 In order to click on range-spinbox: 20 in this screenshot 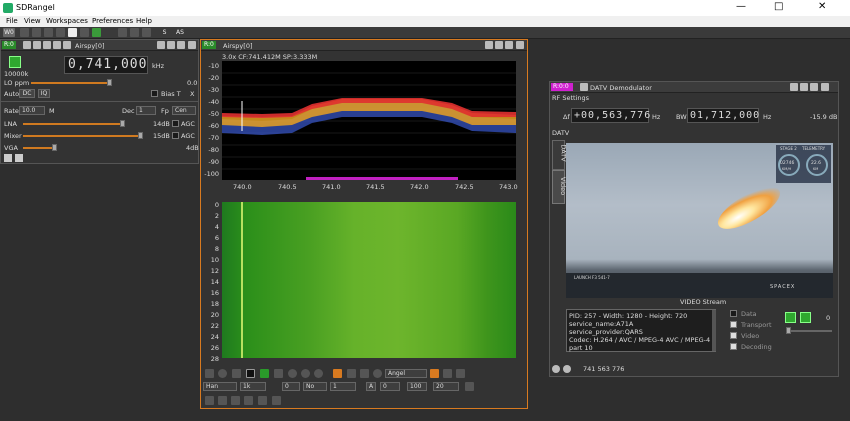, I will do `click(446, 386)`.